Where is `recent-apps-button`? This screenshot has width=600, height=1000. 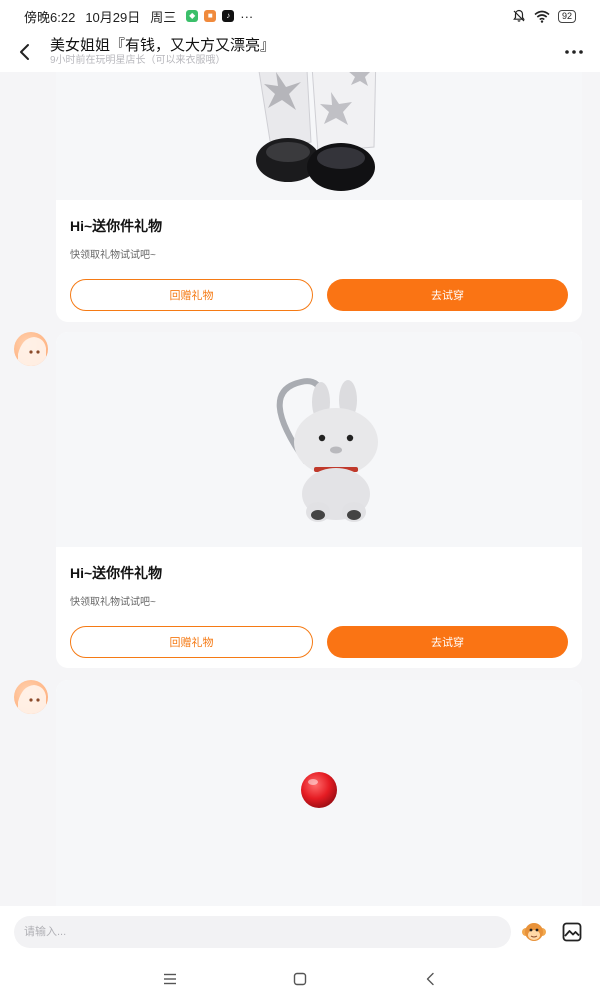 recent-apps-button is located at coordinates (170, 979).